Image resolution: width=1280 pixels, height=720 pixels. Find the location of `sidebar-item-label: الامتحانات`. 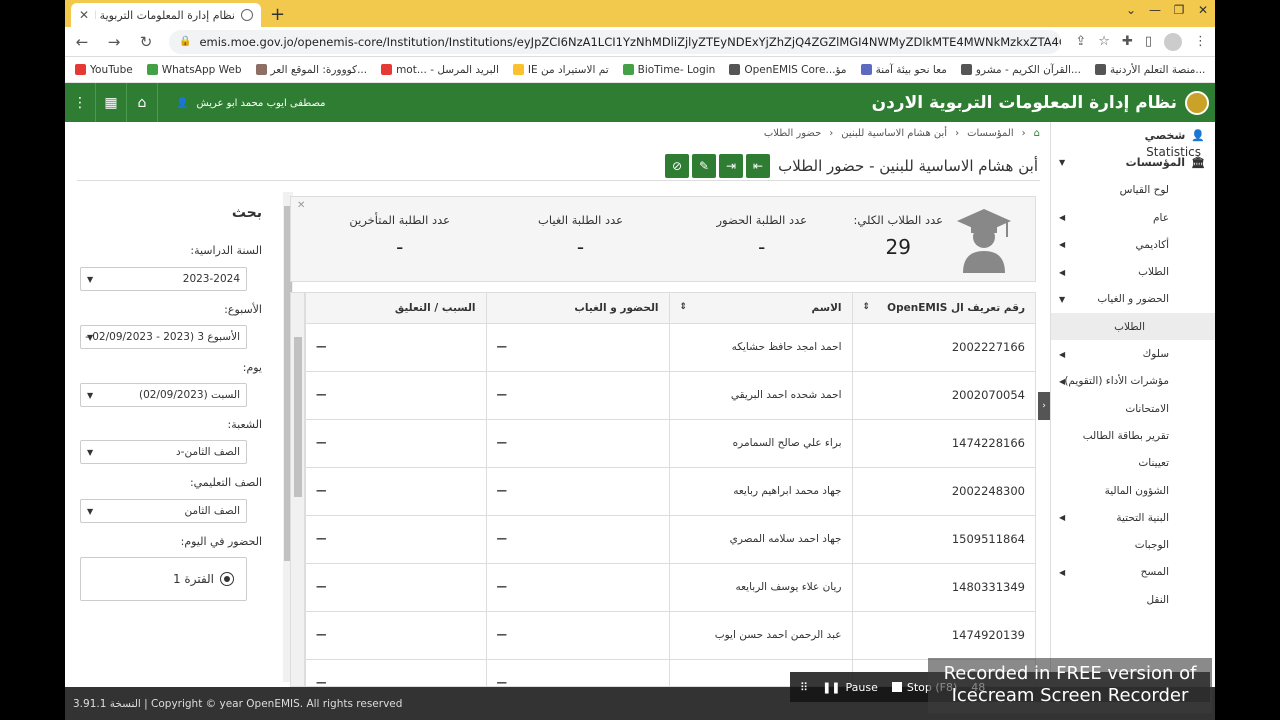

sidebar-item-label: الامتحانات is located at coordinates (1147, 408).